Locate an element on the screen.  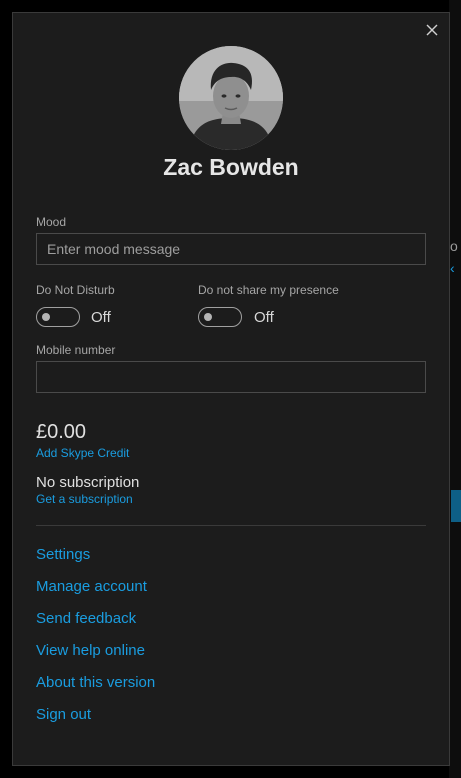
do-not-disturb-state: Off is located at coordinates (101, 317).